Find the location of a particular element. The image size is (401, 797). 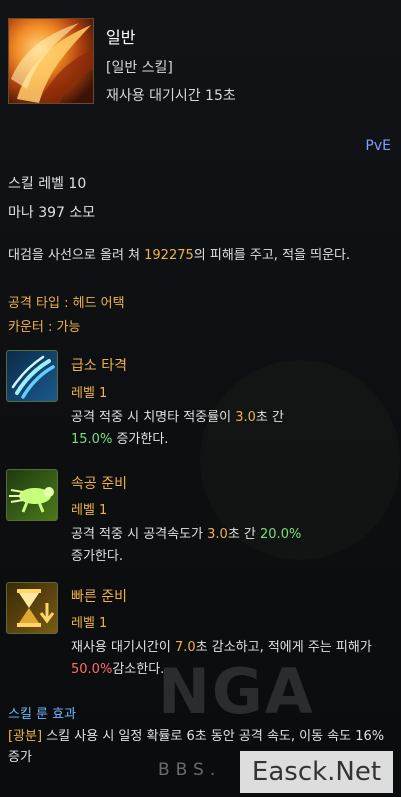

tripod-name: 빠른 준비 is located at coordinates (99, 597).